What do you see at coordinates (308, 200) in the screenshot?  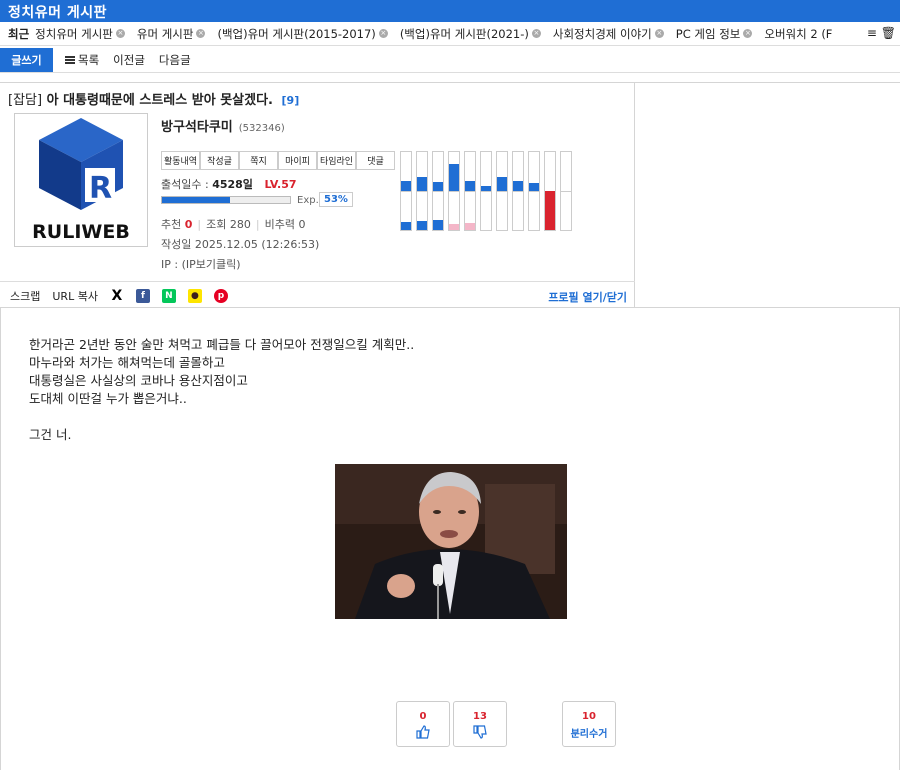 I see `exp-label: Exp.` at bounding box center [308, 200].